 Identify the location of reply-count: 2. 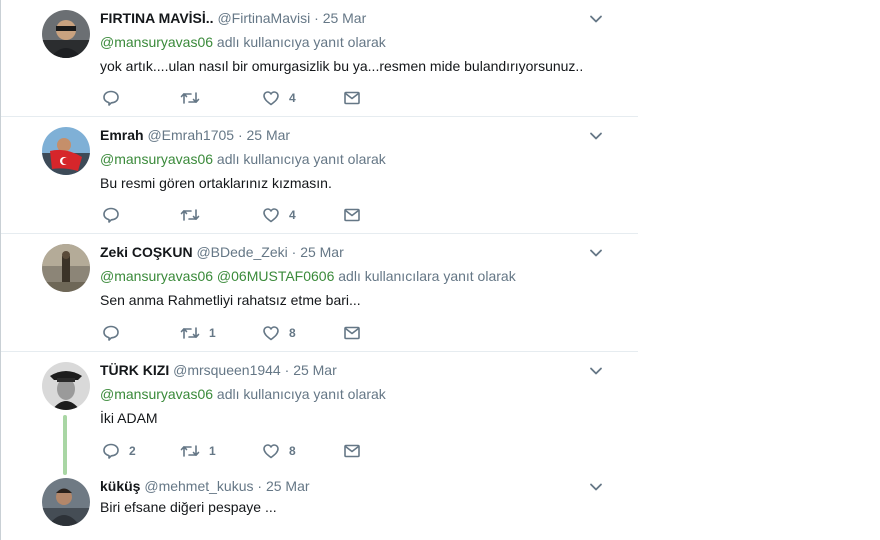
(132, 451).